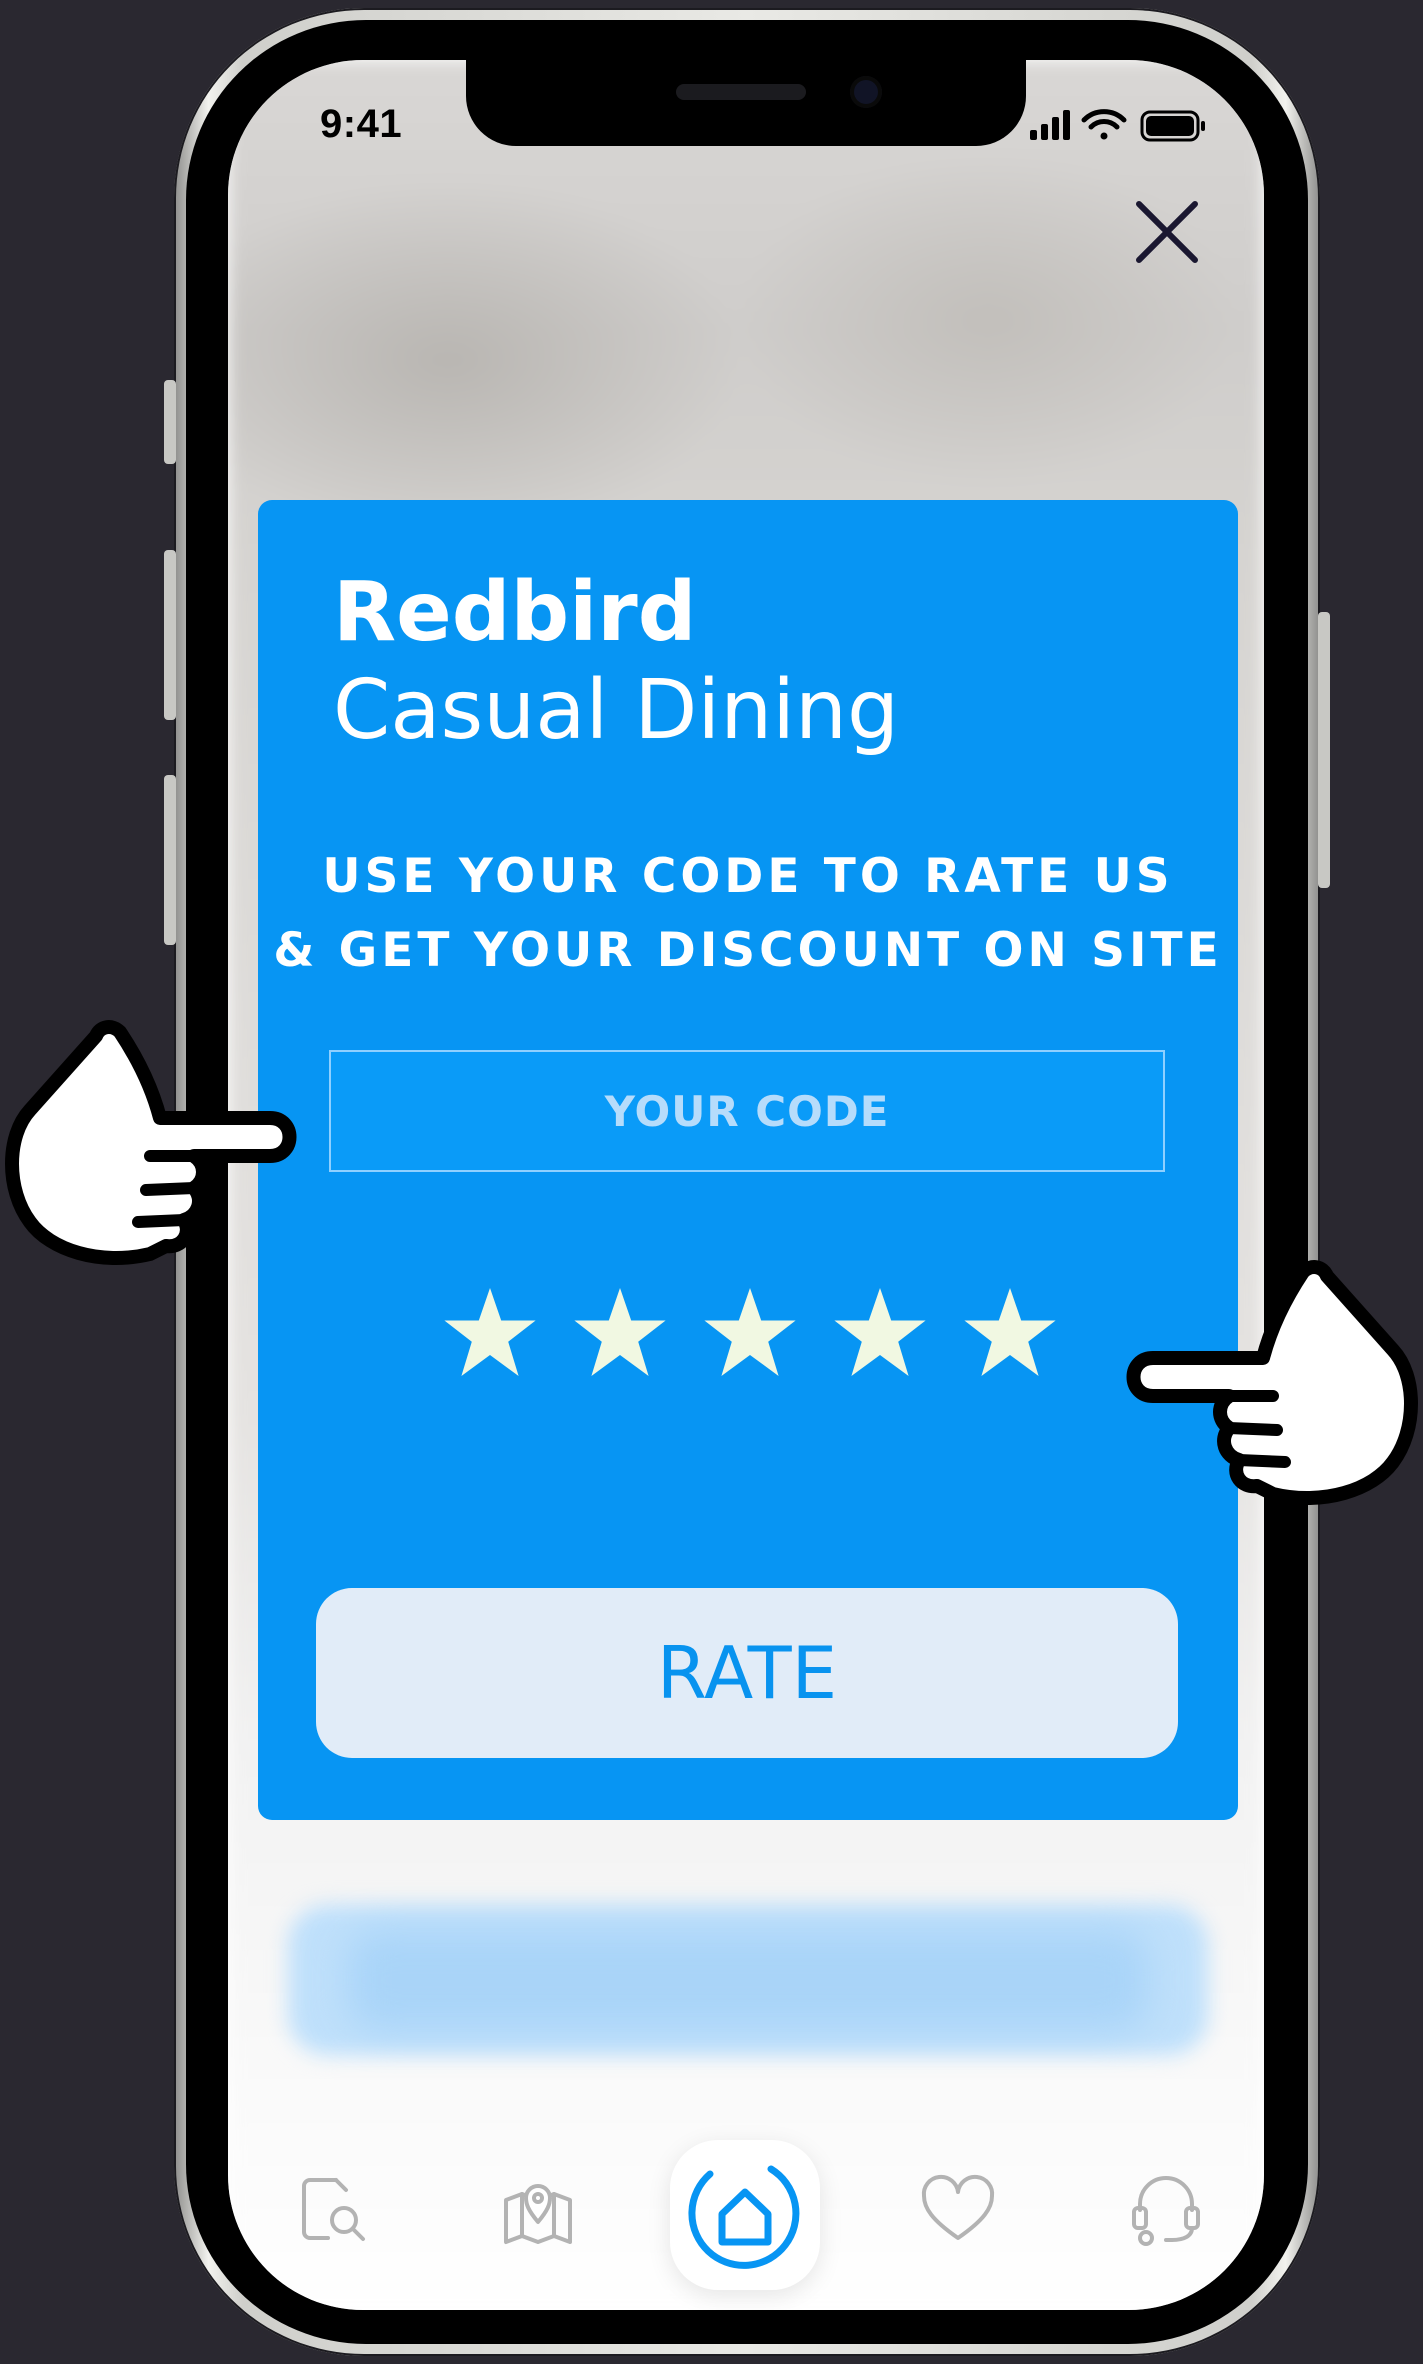  I want to click on cellular-signal-icon, so click(1050, 125).